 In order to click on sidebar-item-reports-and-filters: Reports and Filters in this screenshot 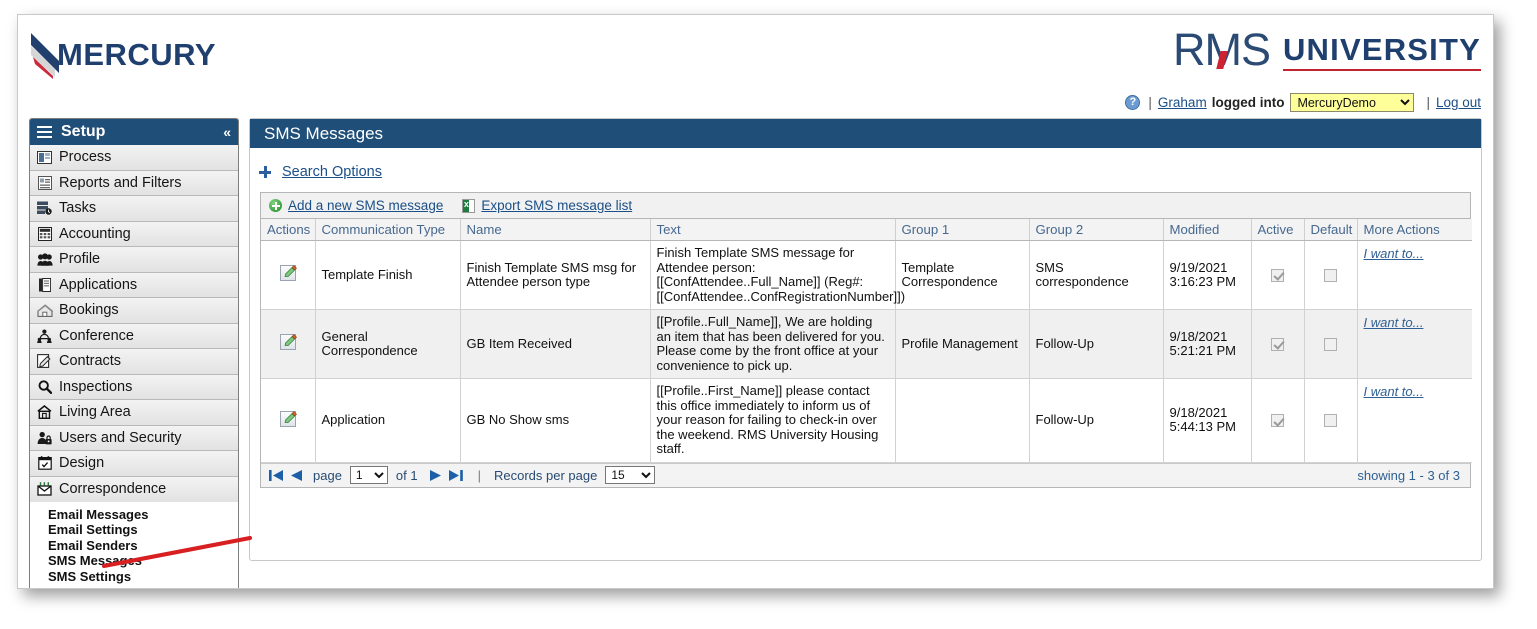, I will do `click(134, 183)`.